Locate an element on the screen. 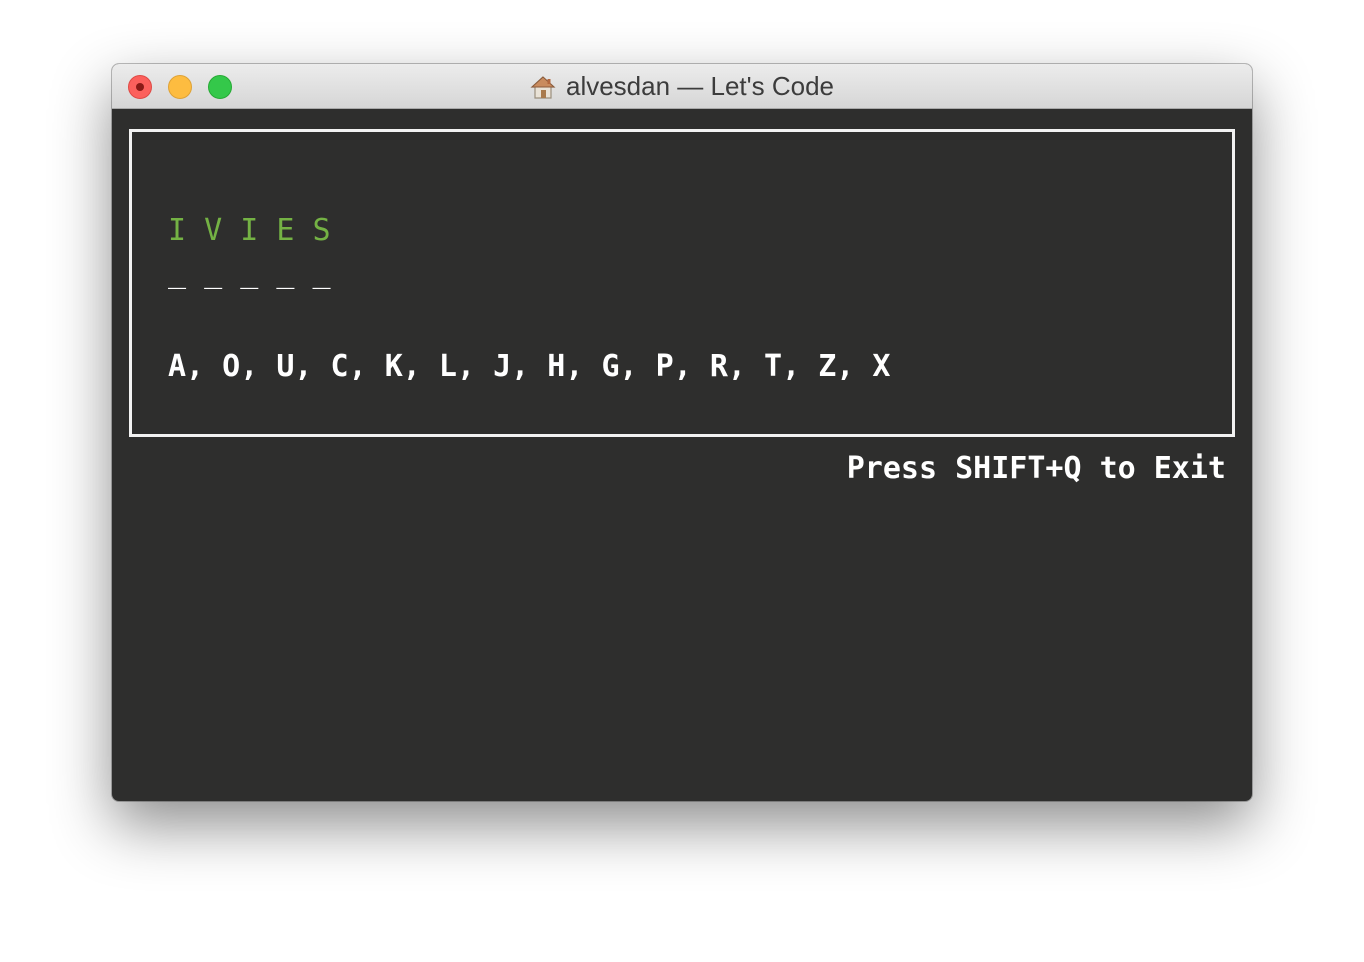 Image resolution: width=1364 pixels, height=962 pixels. word-blanks: _ _ _ _ _ is located at coordinates (249, 272).